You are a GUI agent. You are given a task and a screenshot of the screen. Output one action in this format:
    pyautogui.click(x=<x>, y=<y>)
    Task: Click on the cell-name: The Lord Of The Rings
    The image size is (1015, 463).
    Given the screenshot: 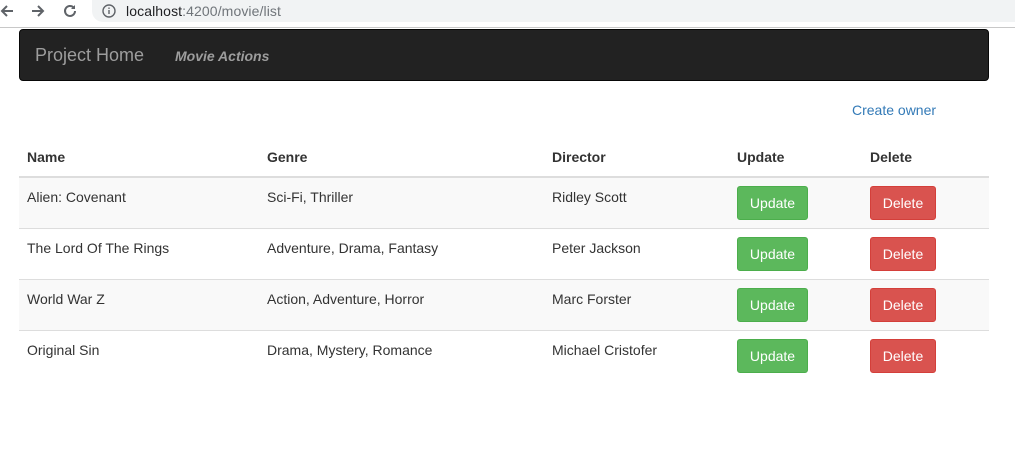 What is the action you would take?
    pyautogui.click(x=139, y=253)
    